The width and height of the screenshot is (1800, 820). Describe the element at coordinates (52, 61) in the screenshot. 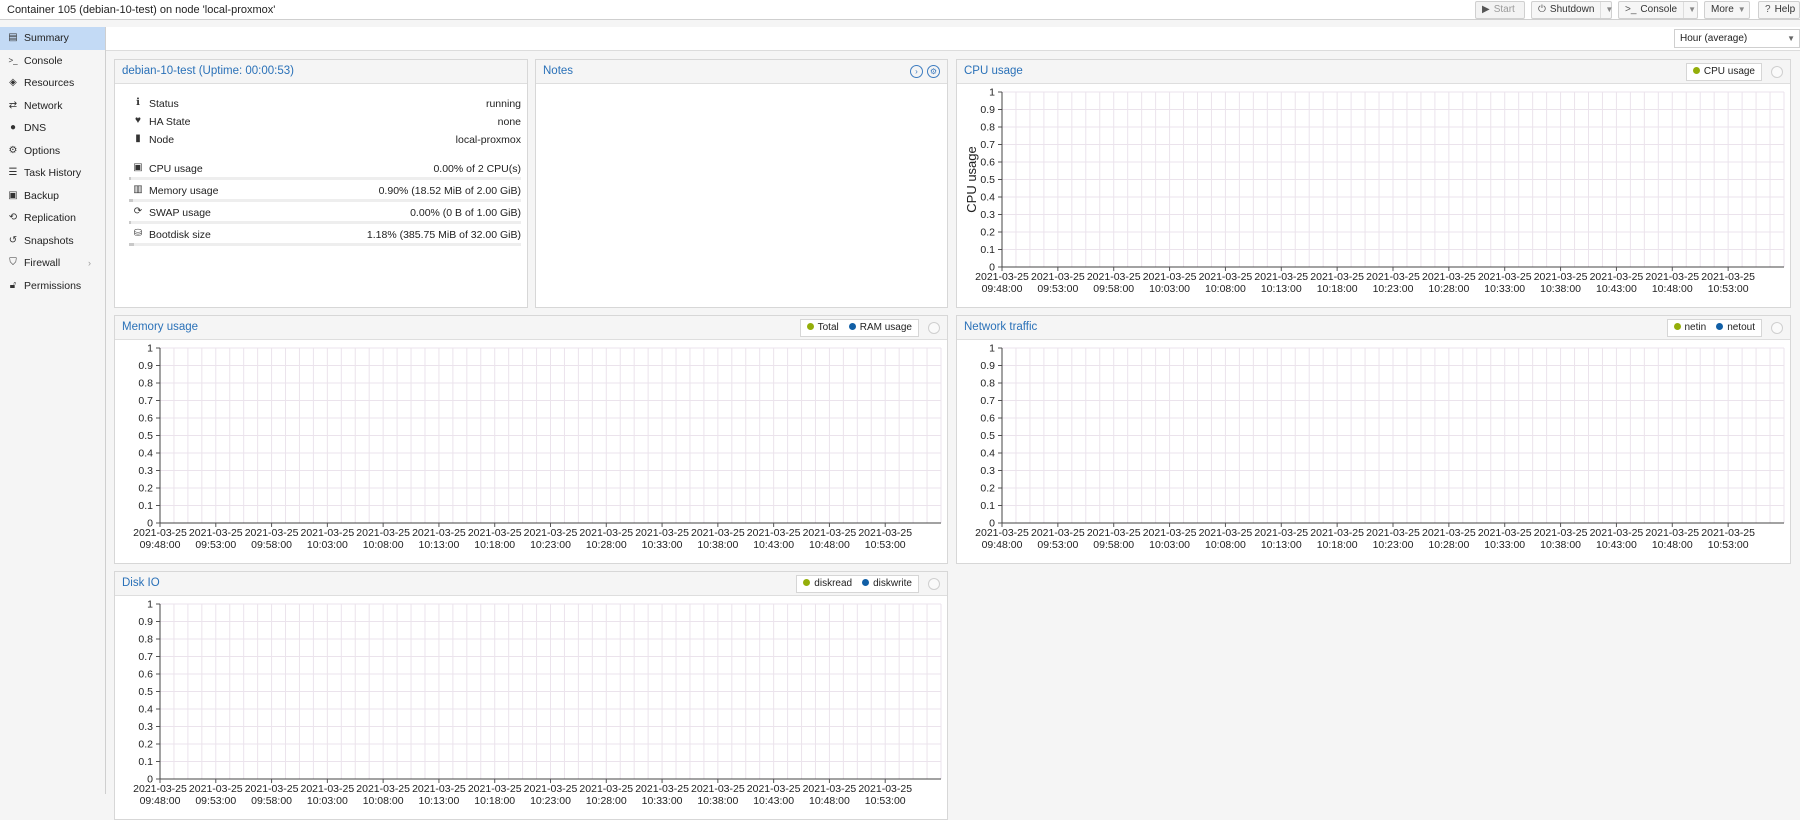

I see `sidebar-item-console: >_ Console` at that location.